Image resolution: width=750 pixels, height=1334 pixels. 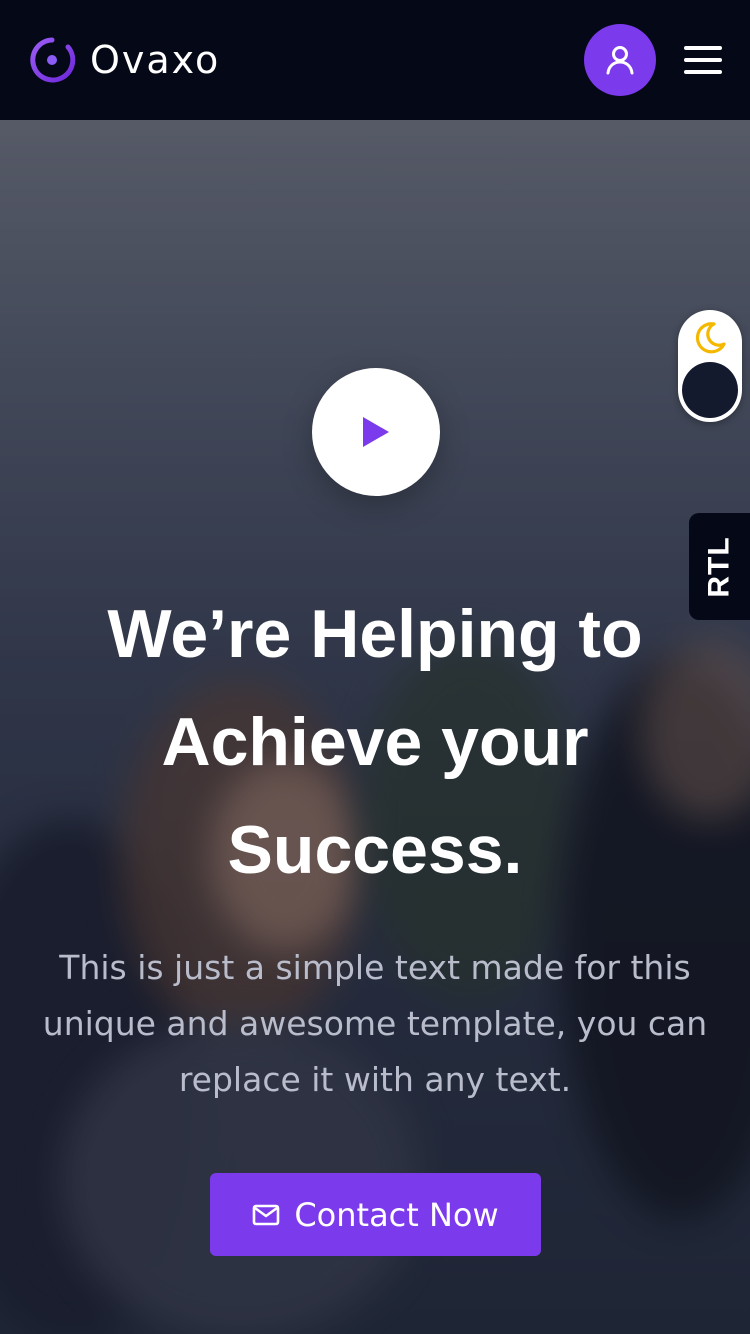 What do you see at coordinates (375, 60) in the screenshot?
I see `header: Ovaxo` at bounding box center [375, 60].